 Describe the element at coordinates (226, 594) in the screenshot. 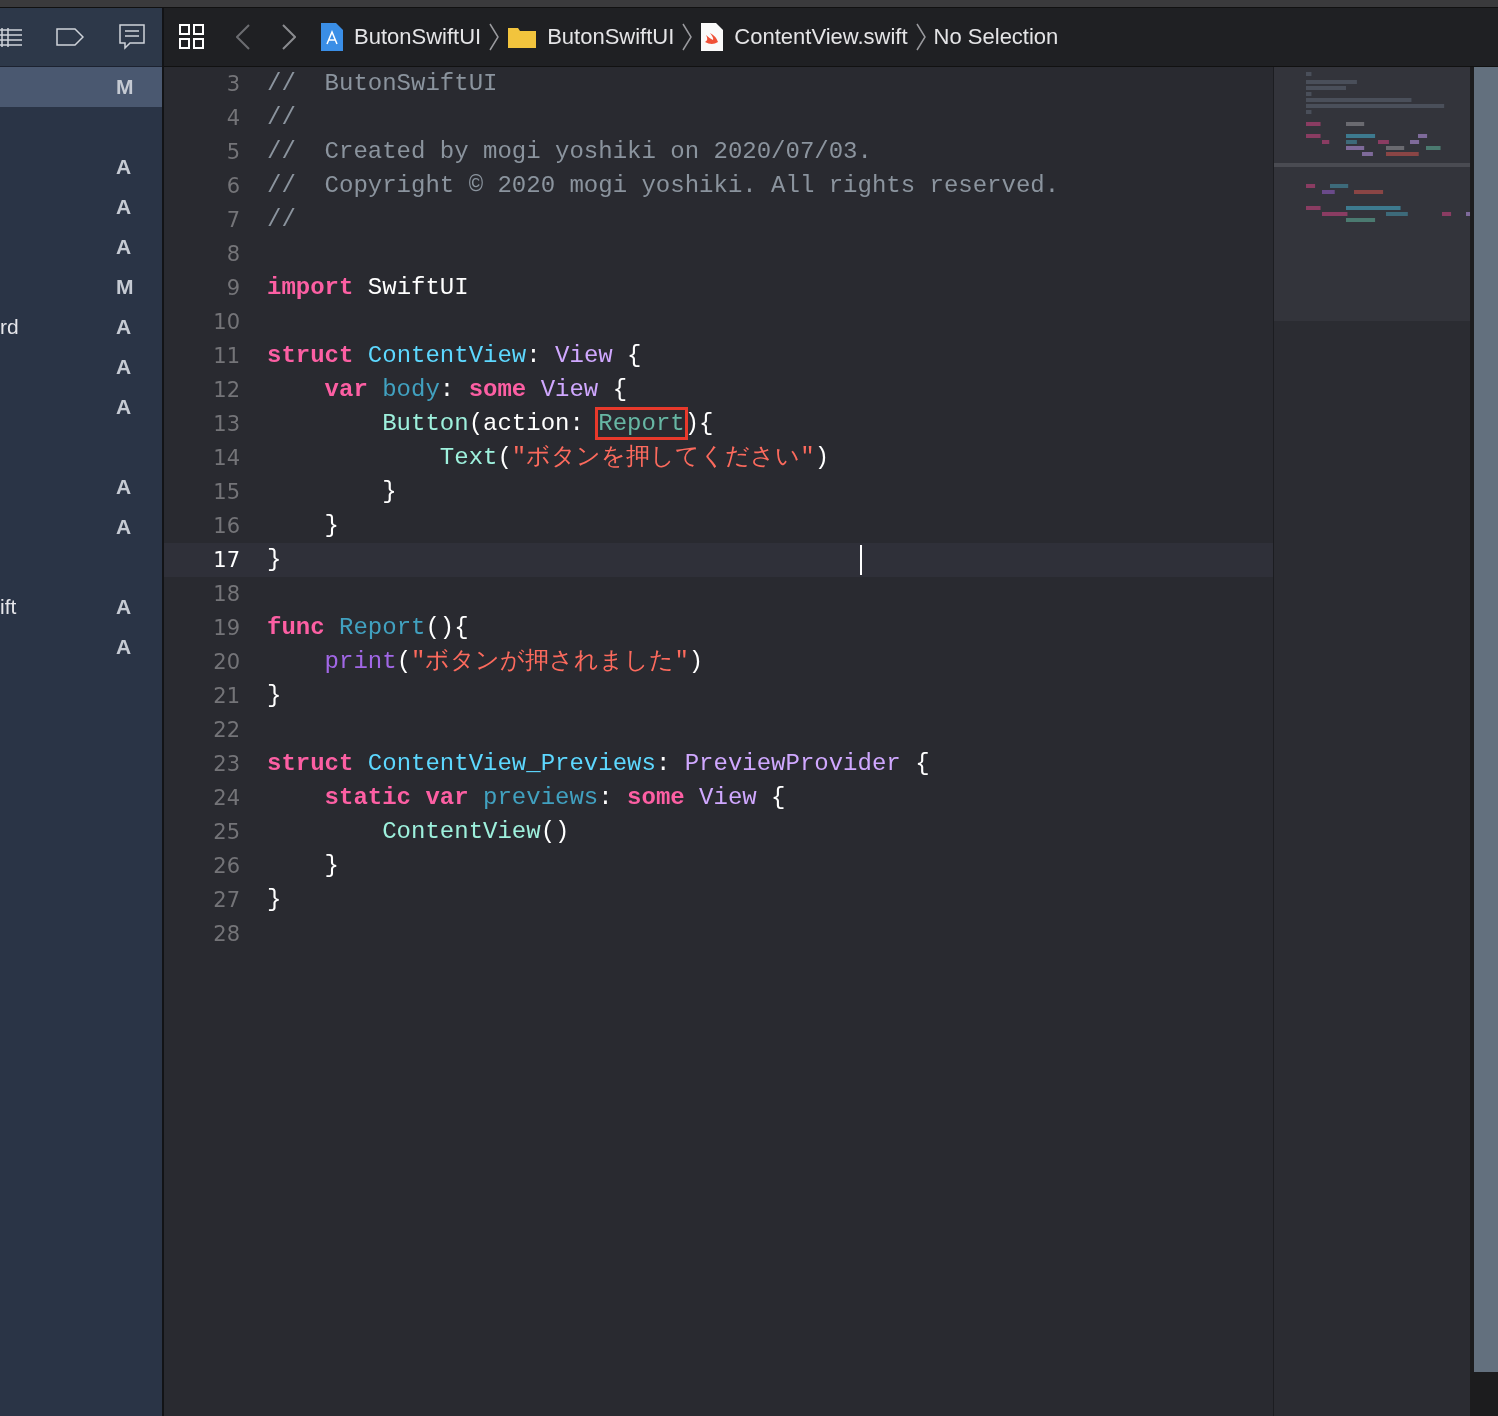

I see `line-number: 18` at that location.